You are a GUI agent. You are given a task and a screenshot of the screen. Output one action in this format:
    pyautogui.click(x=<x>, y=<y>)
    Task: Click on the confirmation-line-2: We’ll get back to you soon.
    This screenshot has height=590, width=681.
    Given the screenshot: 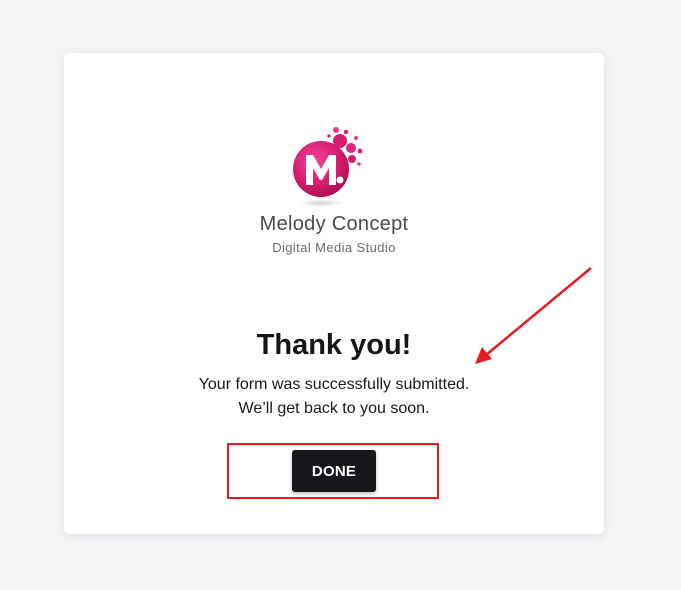 What is the action you would take?
    pyautogui.click(x=334, y=408)
    